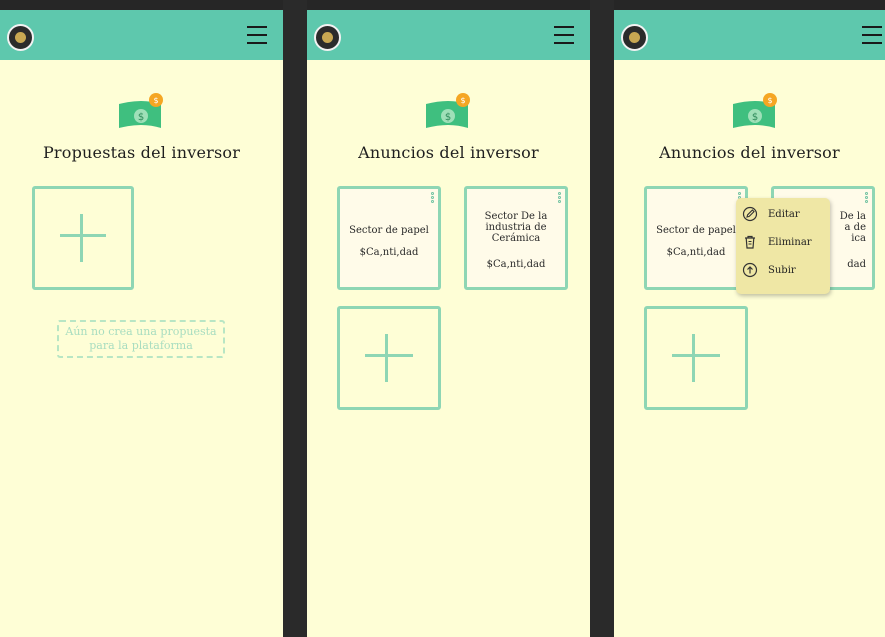  Describe the element at coordinates (83, 238) in the screenshot. I see `add-proposal-button` at that location.